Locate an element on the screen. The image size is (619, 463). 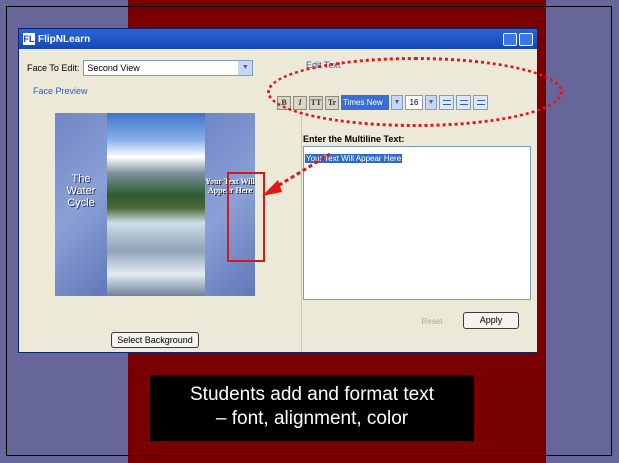
enter-text-label: Enter the Multiline Text: is located at coordinates (354, 139).